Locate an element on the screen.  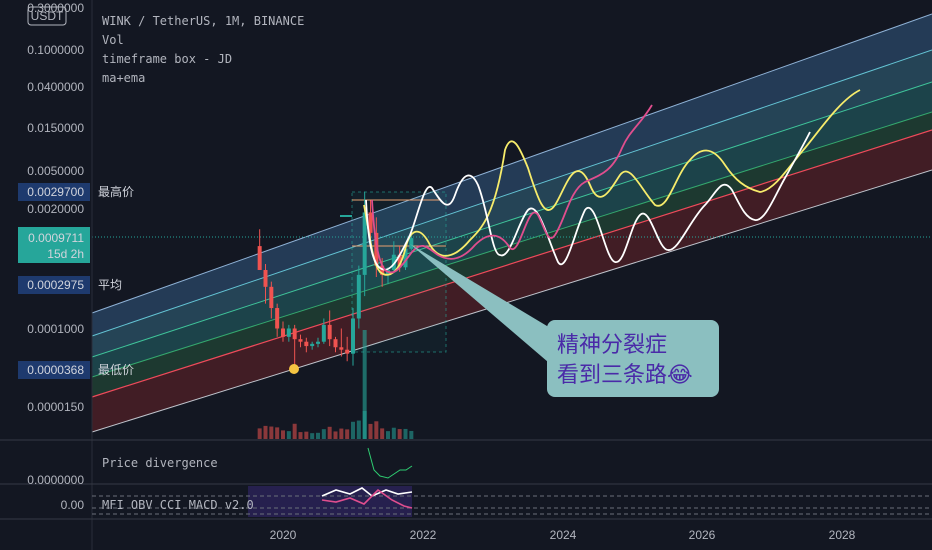
pane-price-divergence-label: Price divergence is located at coordinates (160, 463).